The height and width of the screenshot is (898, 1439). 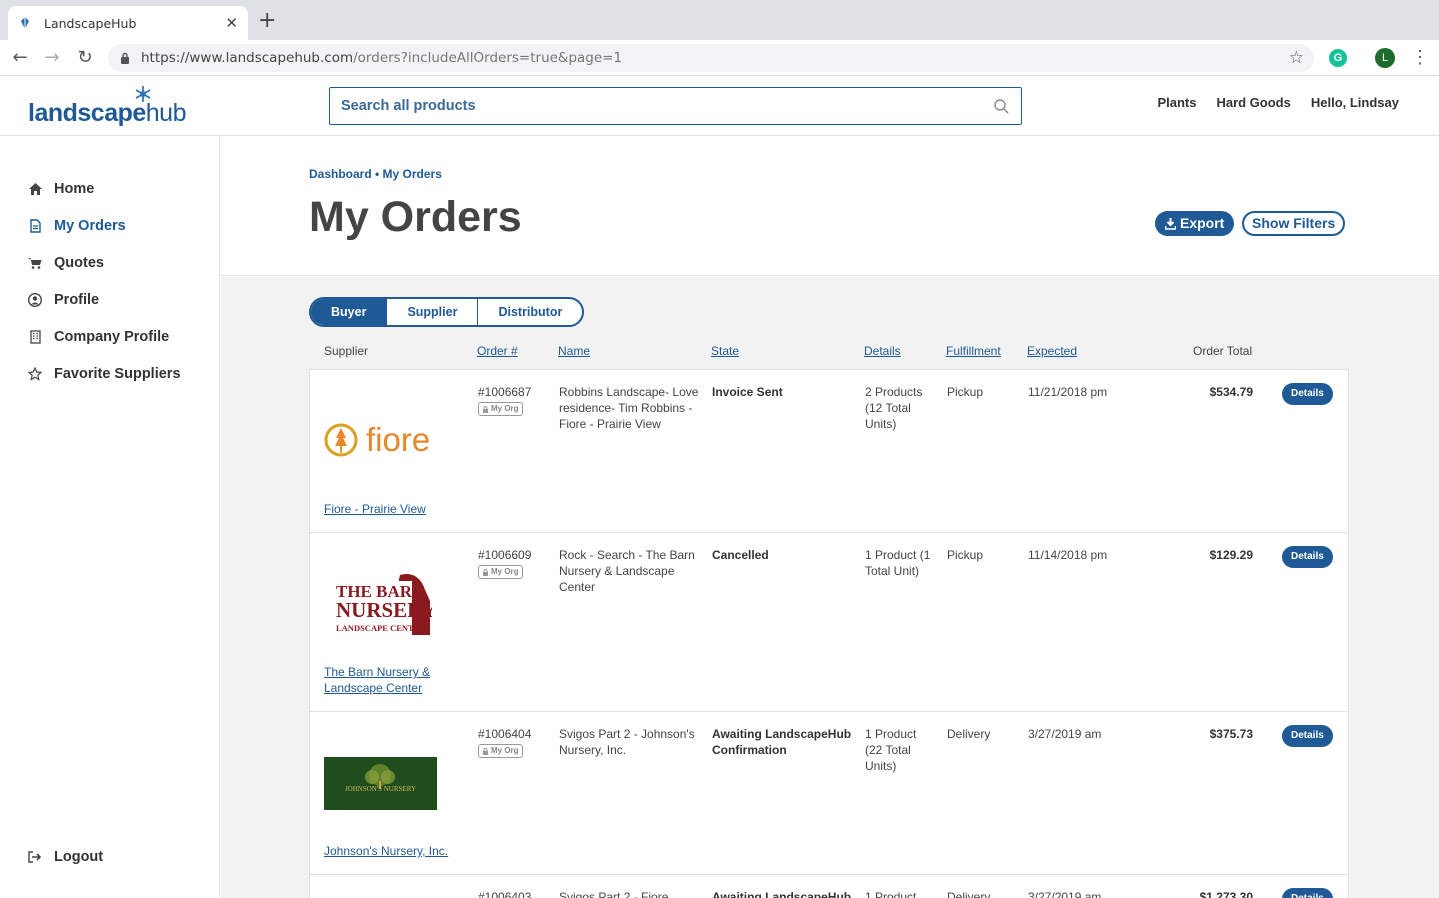 I want to click on browser-tabbar: LandscapeHub ✕ +, so click(x=719, y=20).